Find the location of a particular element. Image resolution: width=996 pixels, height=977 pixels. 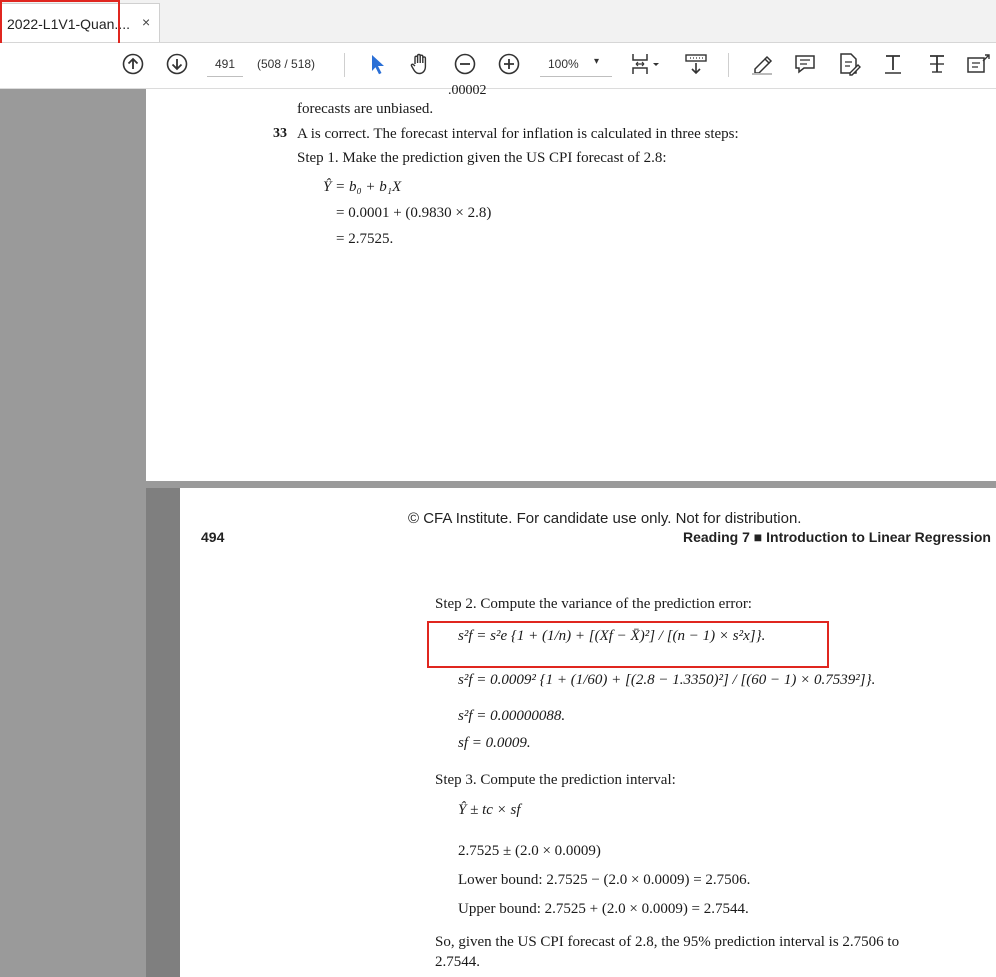

arrow-down-circle-icon is located at coordinates (177, 64).